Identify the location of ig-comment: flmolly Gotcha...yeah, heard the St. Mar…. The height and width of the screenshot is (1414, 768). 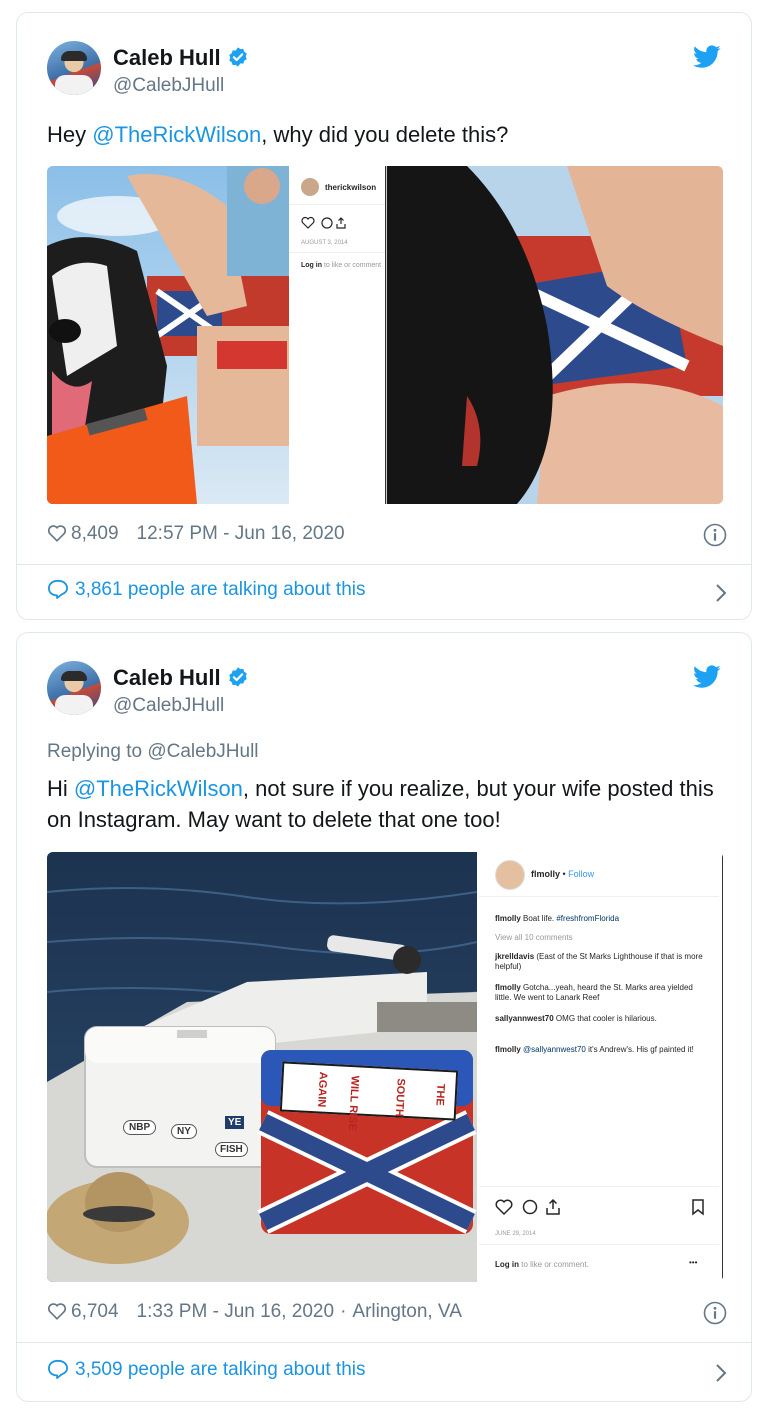
(601, 993).